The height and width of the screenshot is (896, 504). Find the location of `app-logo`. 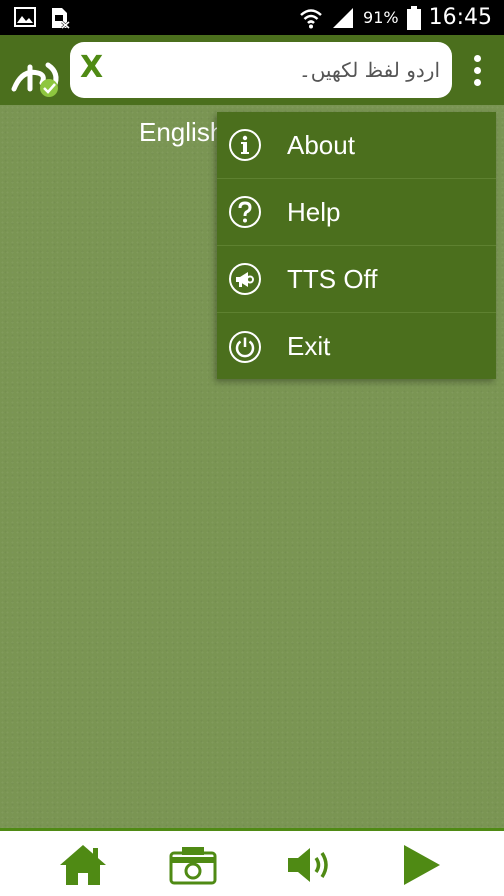

app-logo is located at coordinates (35, 79).